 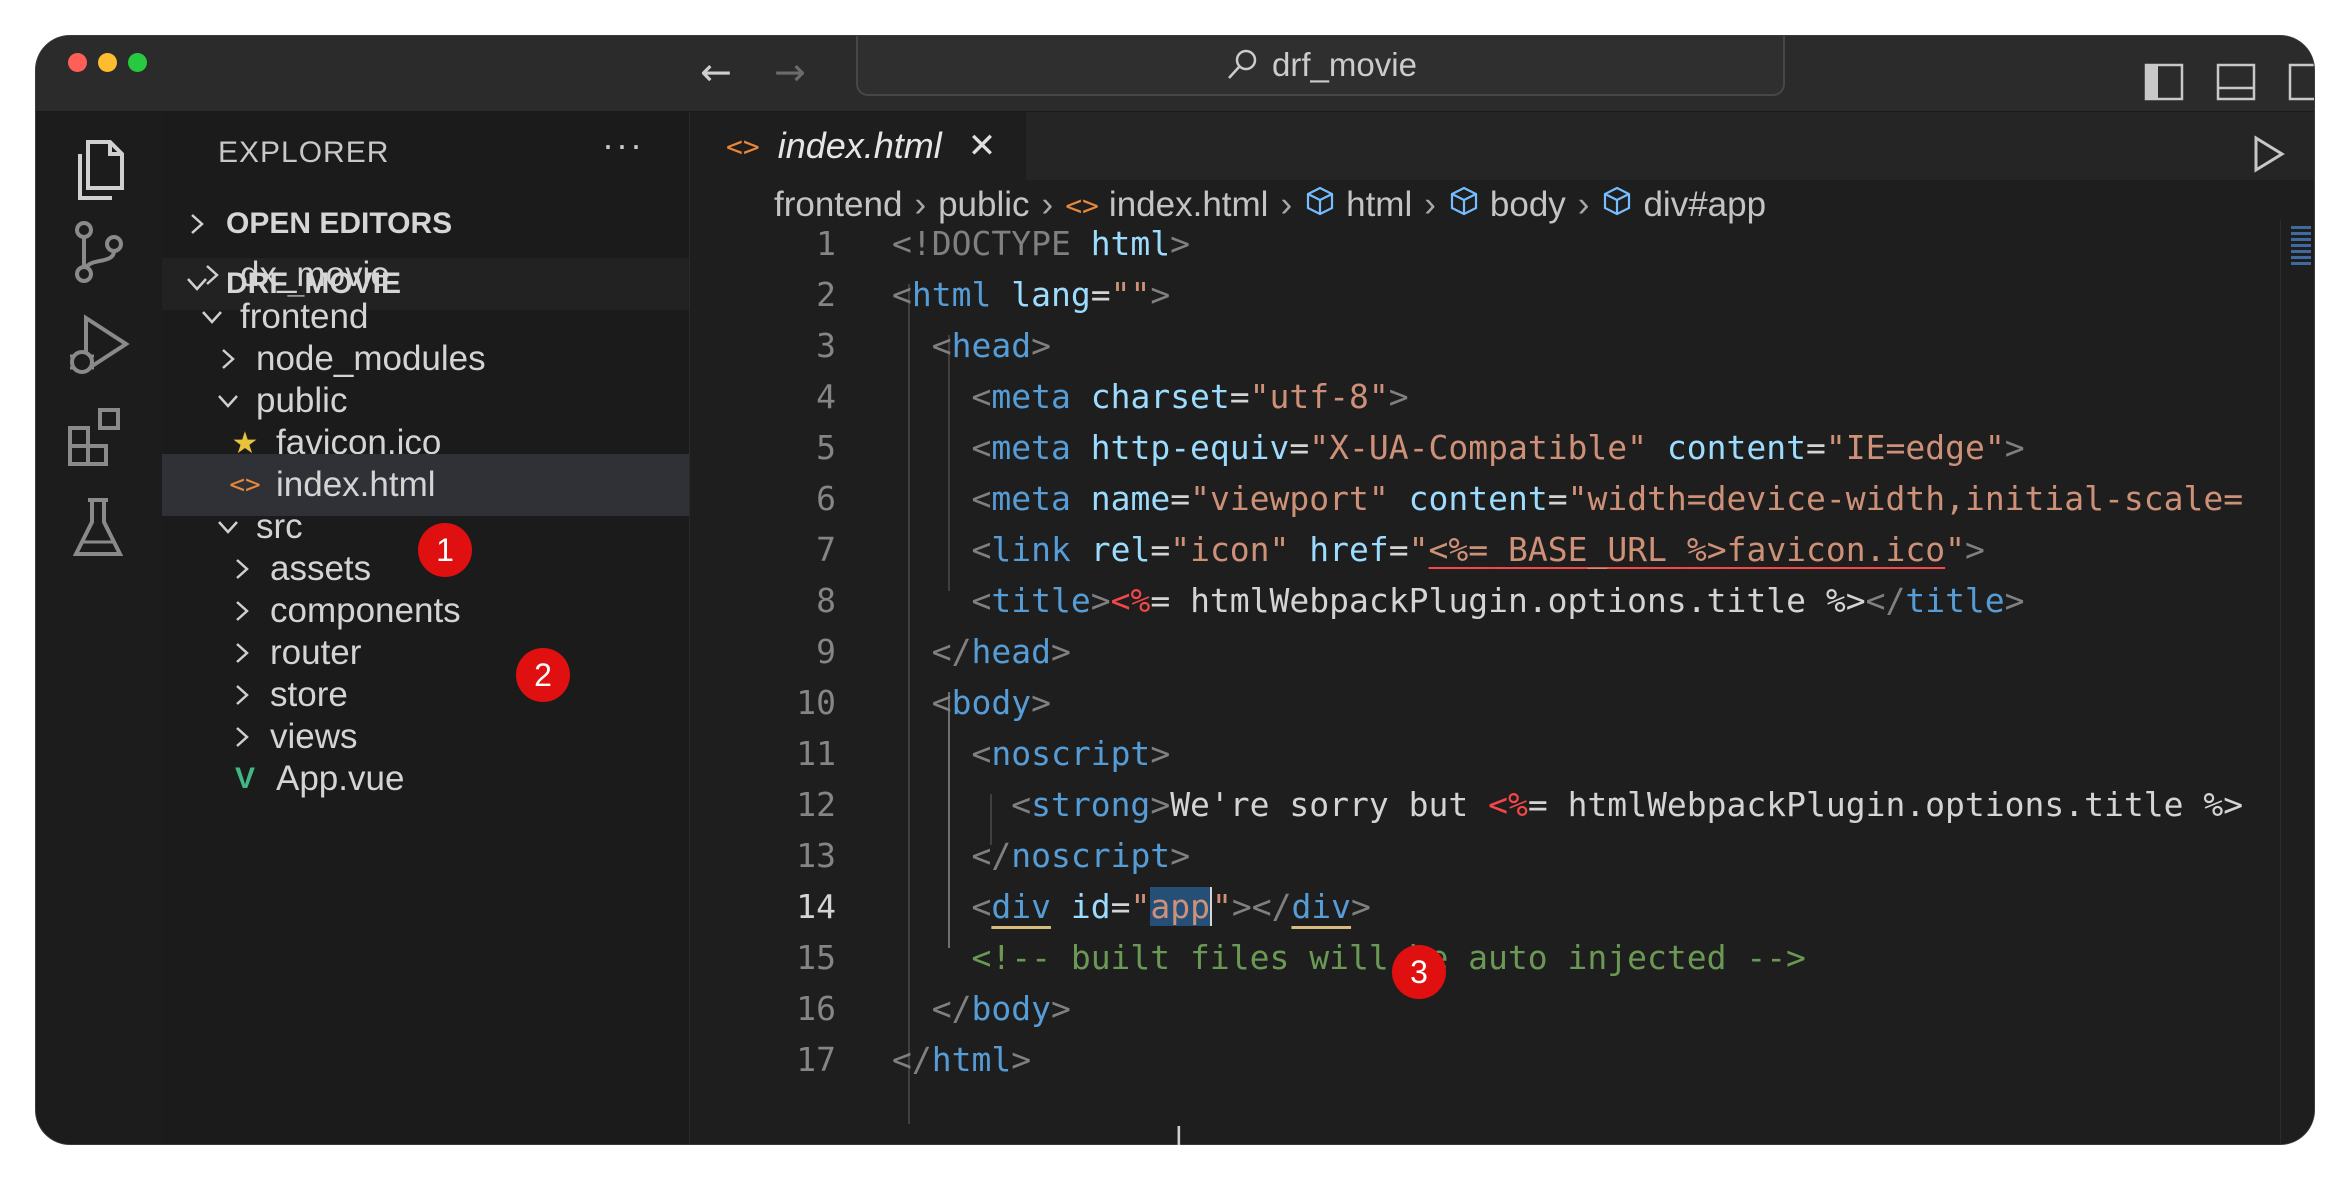 I want to click on open-editors-section: OPEN EDITORS, so click(x=425, y=224).